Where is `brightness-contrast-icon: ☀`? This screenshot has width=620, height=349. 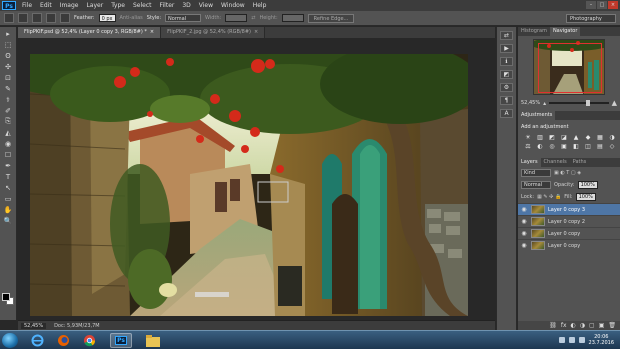 brightness-contrast-icon: ☀ is located at coordinates (528, 137).